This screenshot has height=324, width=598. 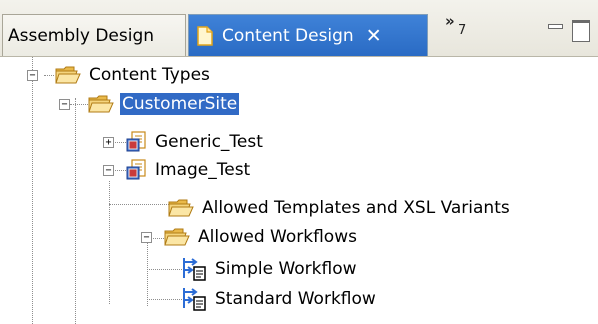 What do you see at coordinates (295, 299) in the screenshot?
I see `tree-node-label: Standard Workflow` at bounding box center [295, 299].